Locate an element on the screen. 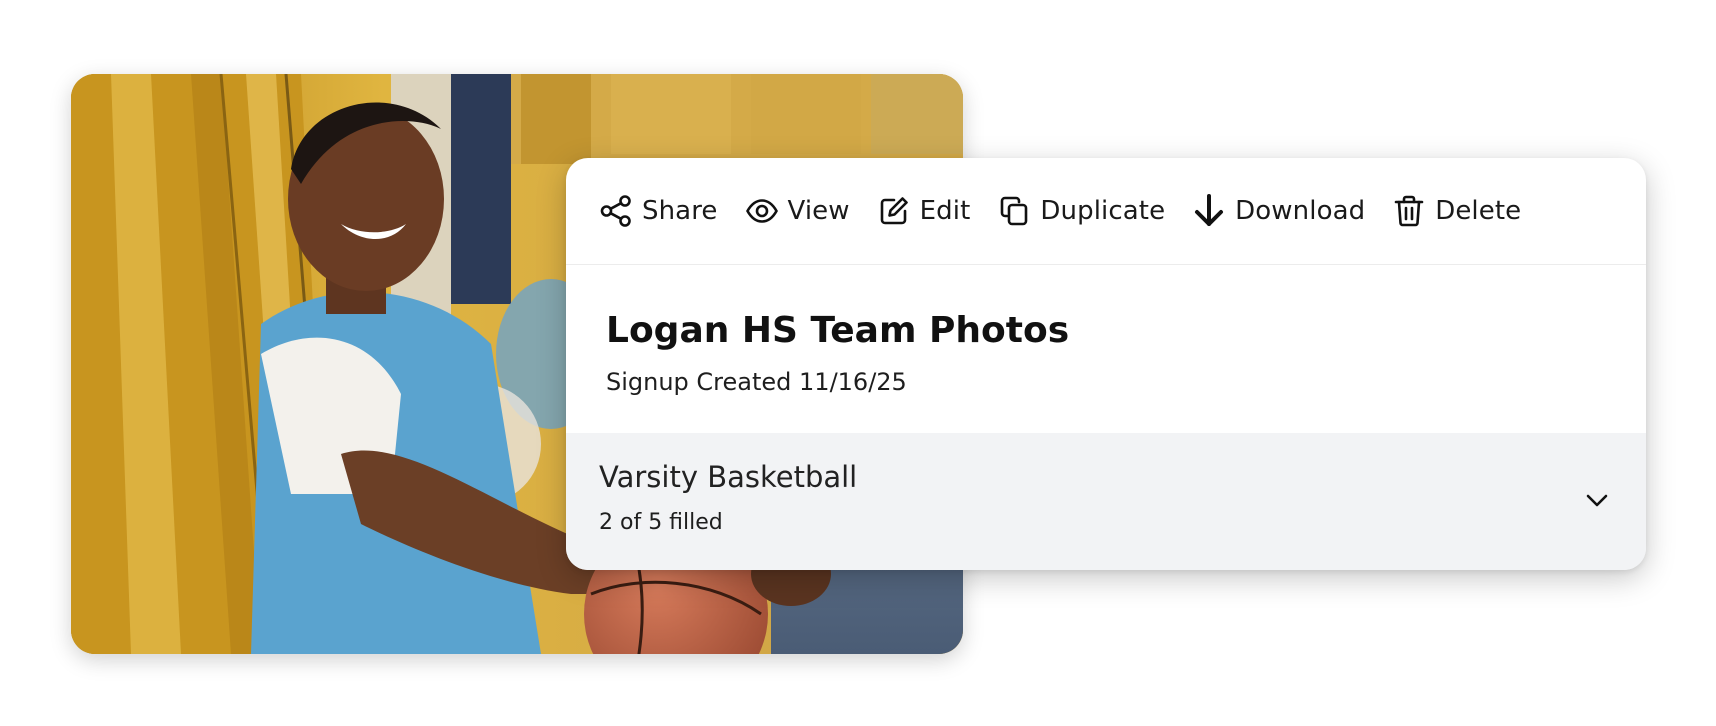 The width and height of the screenshot is (1716, 726). group-row-varsity-basketball: Varsity Basketball 2 of 5 filled is located at coordinates (1106, 501).